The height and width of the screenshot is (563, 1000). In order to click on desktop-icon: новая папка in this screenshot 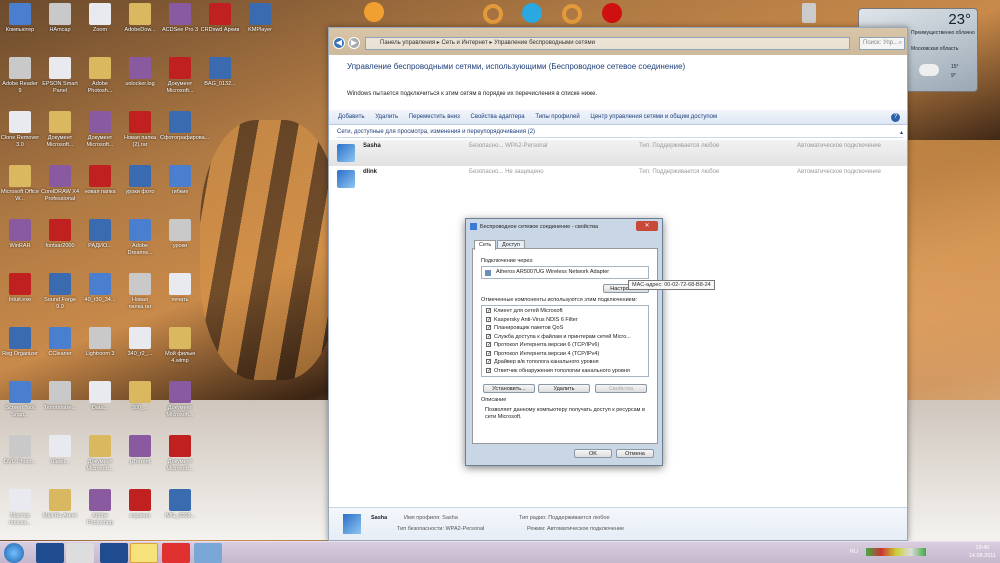, I will do `click(100, 180)`.